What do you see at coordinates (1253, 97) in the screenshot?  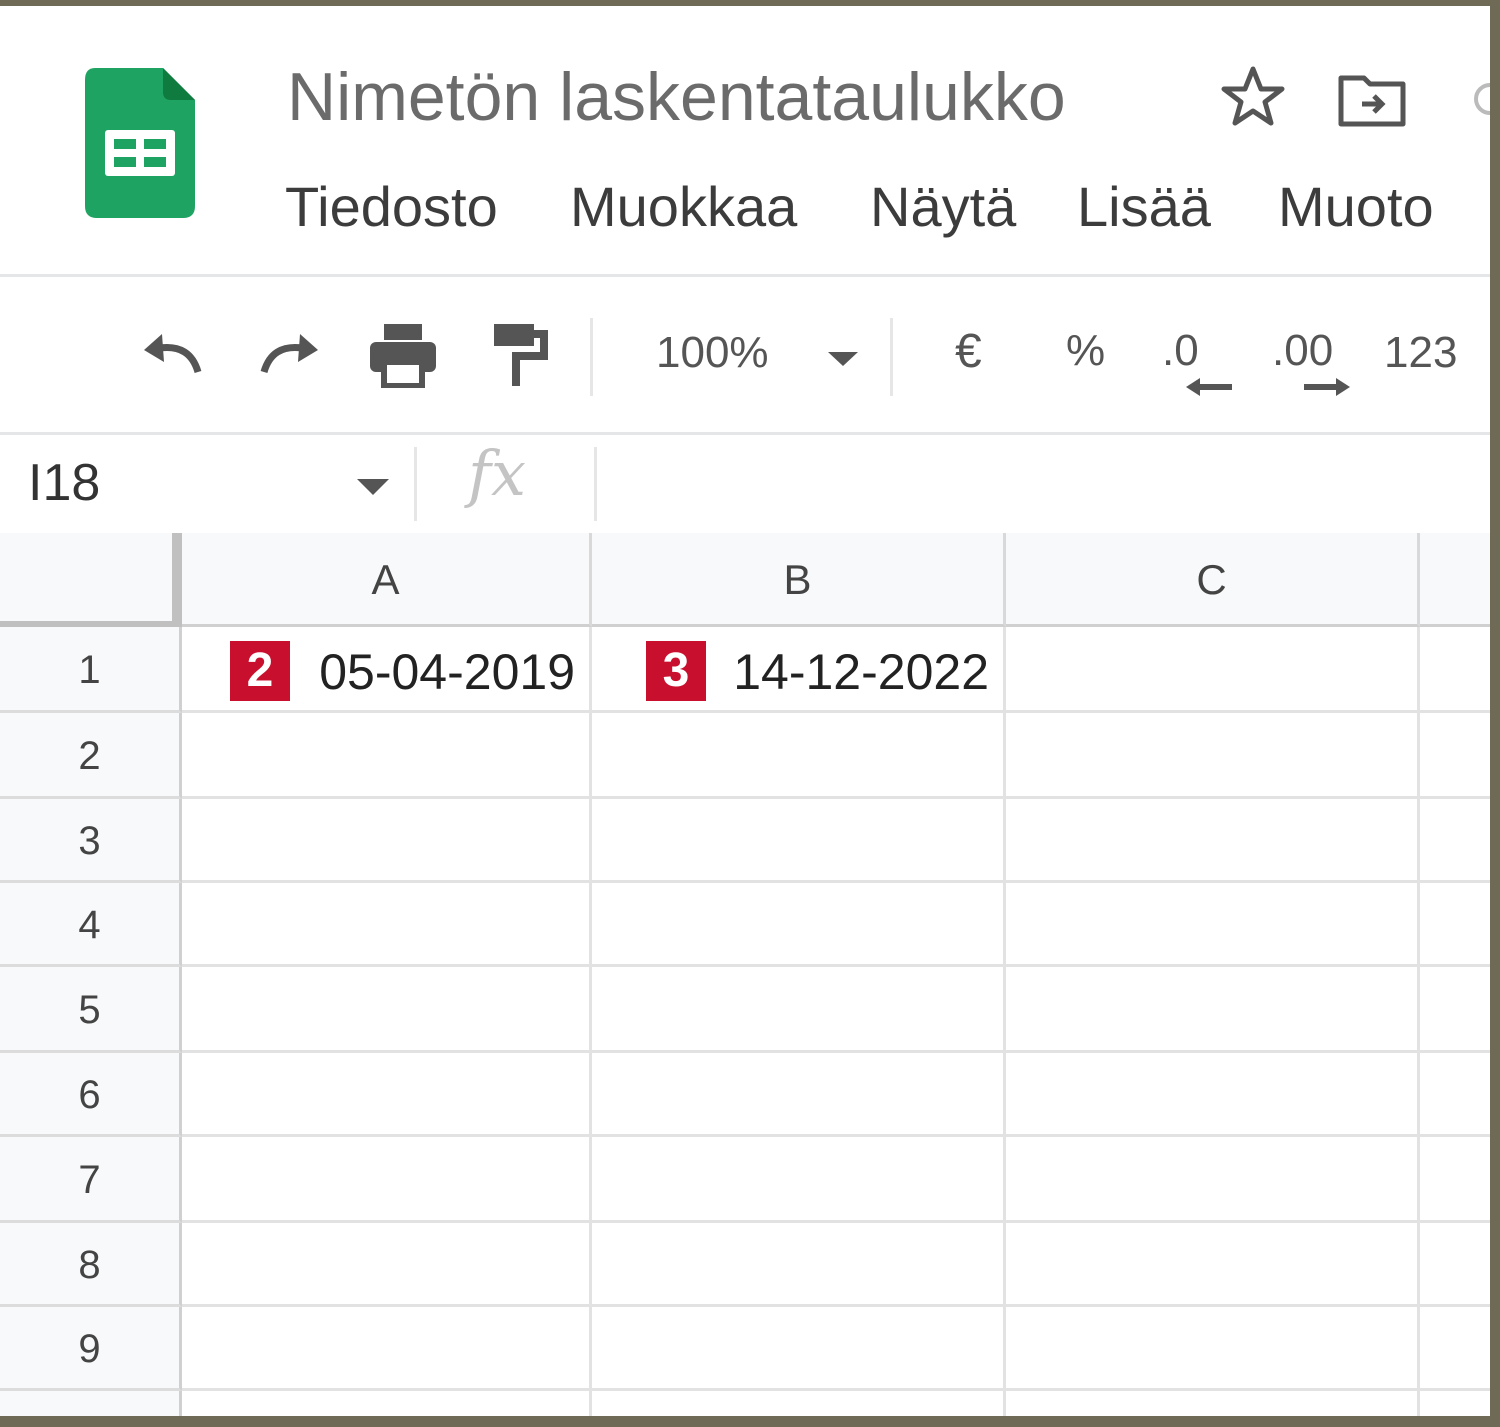 I see `star-icon` at bounding box center [1253, 97].